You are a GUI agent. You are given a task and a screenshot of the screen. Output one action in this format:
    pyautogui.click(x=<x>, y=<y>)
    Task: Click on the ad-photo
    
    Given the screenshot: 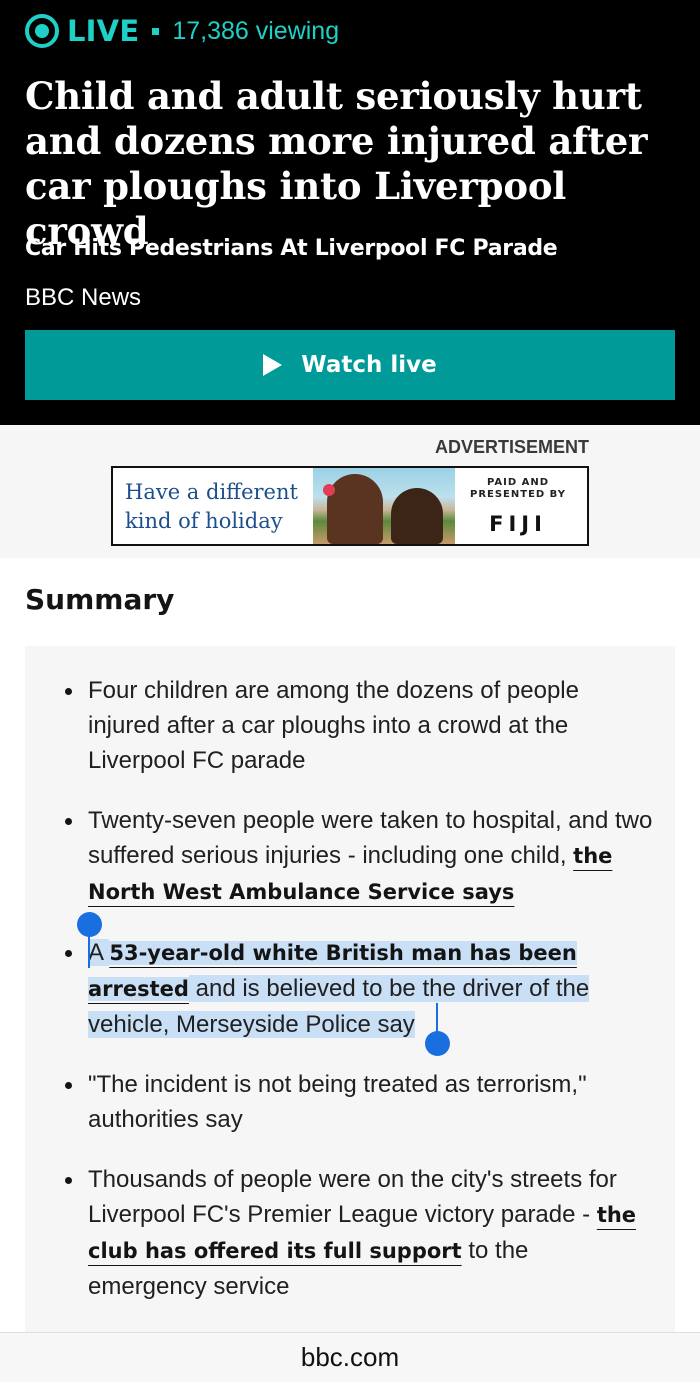 What is the action you would take?
    pyautogui.click(x=384, y=506)
    